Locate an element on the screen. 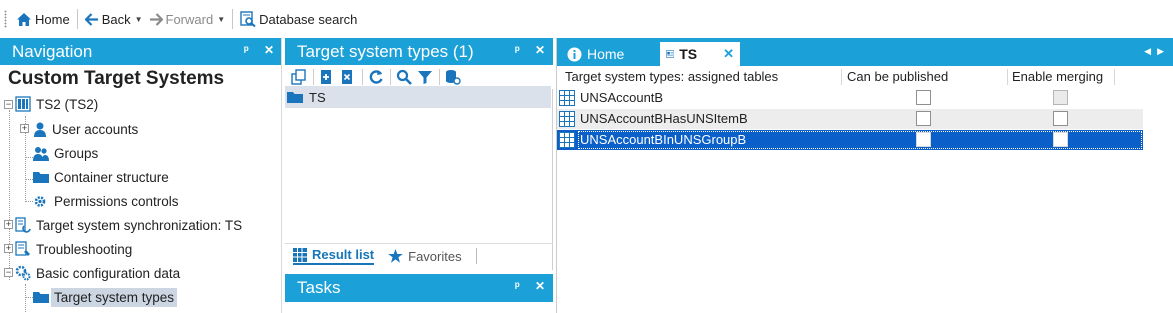 The image size is (1173, 313). tree-item-permissions-controls: Permissions controls is located at coordinates (106, 201).